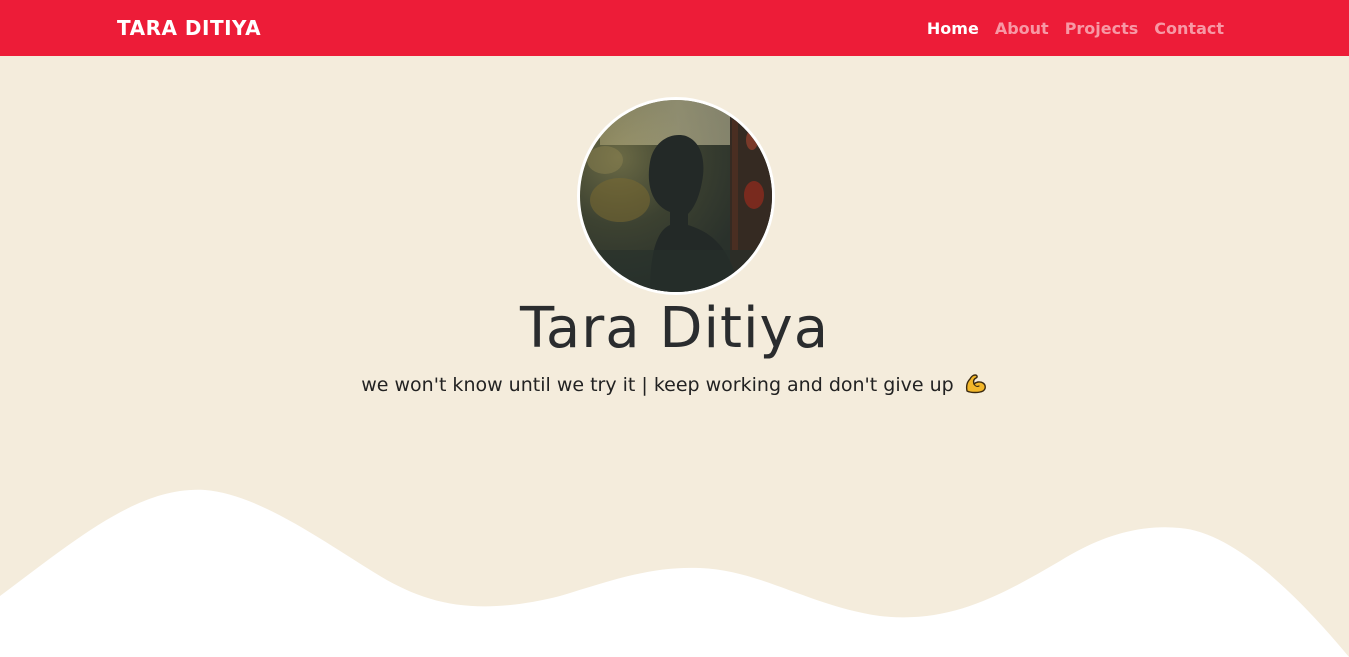 The width and height of the screenshot is (1349, 657). I want to click on flexed-biceps-icon, so click(976, 386).